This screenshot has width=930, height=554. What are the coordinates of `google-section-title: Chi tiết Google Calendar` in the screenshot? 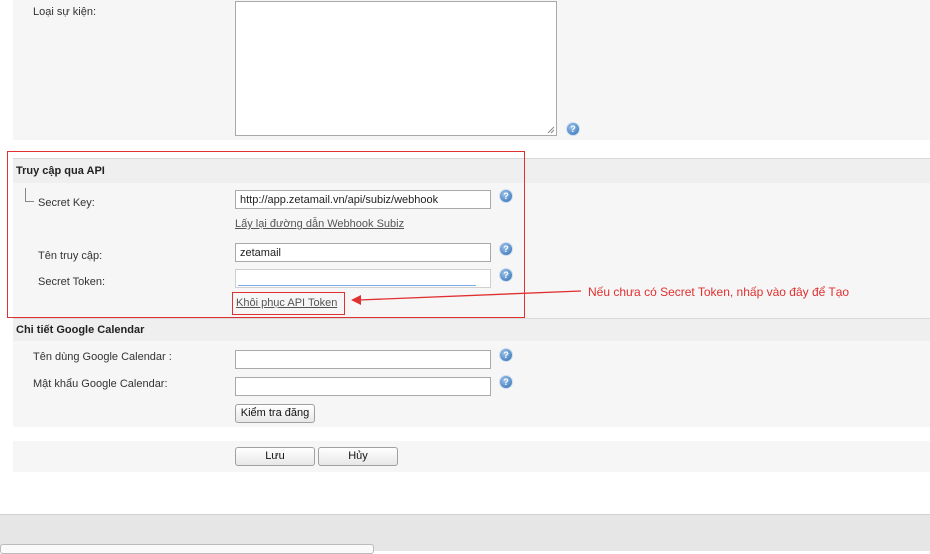 It's located at (80, 330).